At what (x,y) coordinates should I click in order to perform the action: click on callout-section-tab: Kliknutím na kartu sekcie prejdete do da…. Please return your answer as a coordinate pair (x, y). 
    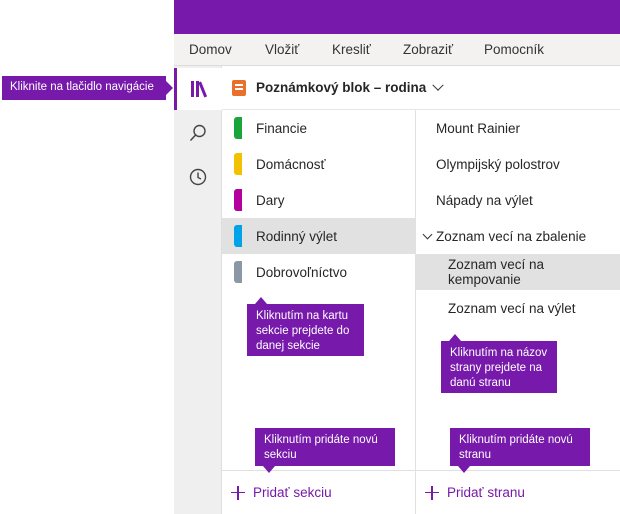
    Looking at the image, I should click on (305, 326).